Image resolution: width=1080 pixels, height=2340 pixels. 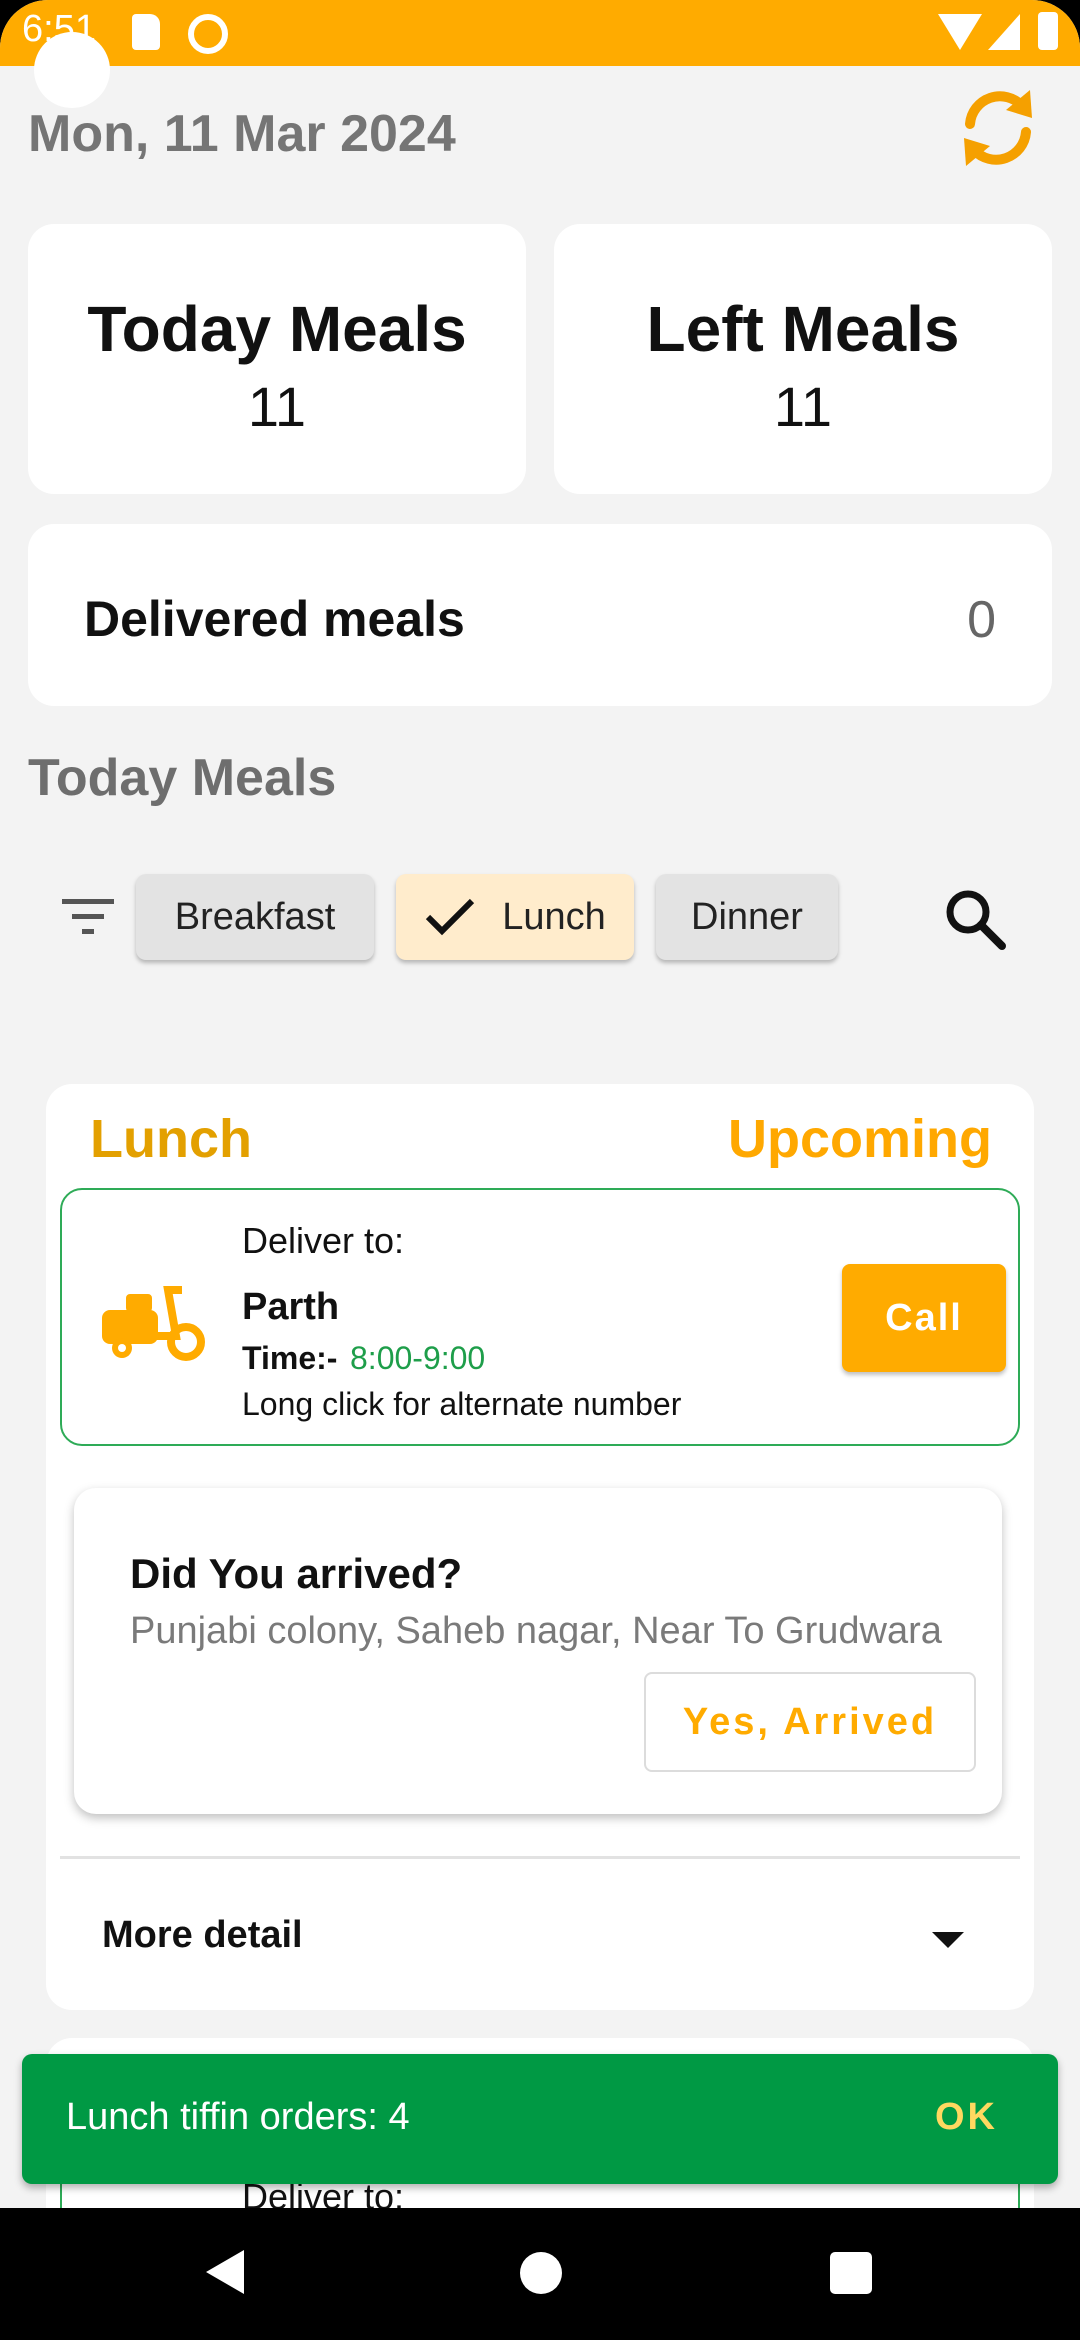 I want to click on time-label: Time:-, so click(x=290, y=1358).